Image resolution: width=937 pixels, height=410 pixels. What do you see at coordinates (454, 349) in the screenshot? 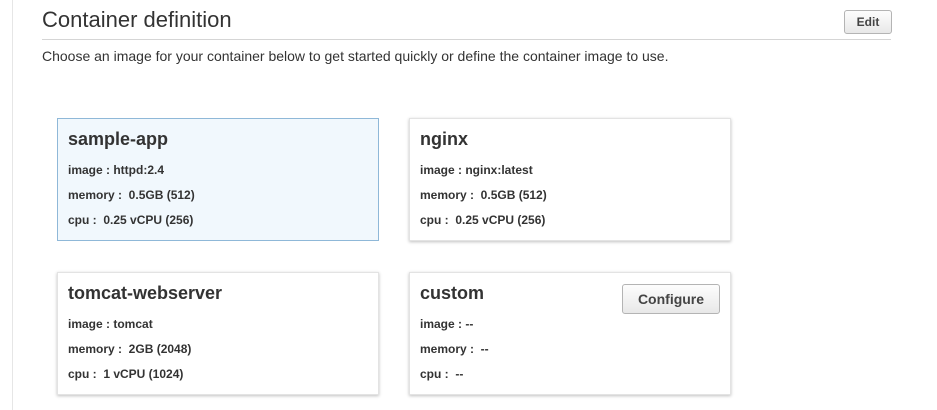
I see `card-memory-value: memory : --` at bounding box center [454, 349].